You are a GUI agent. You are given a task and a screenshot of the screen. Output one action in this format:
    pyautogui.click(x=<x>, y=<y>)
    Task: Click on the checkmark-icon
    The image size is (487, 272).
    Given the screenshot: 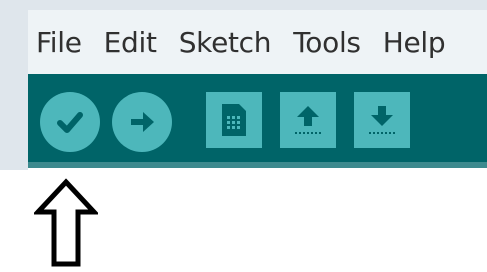 What is the action you would take?
    pyautogui.click(x=70, y=122)
    